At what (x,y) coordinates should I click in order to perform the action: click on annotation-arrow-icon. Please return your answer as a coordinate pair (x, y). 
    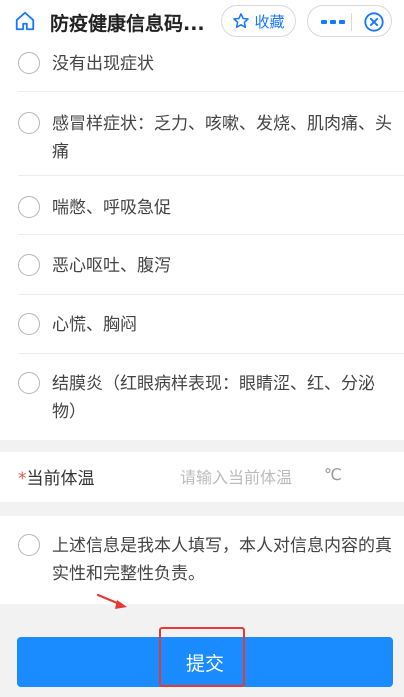
    Looking at the image, I should click on (111, 601).